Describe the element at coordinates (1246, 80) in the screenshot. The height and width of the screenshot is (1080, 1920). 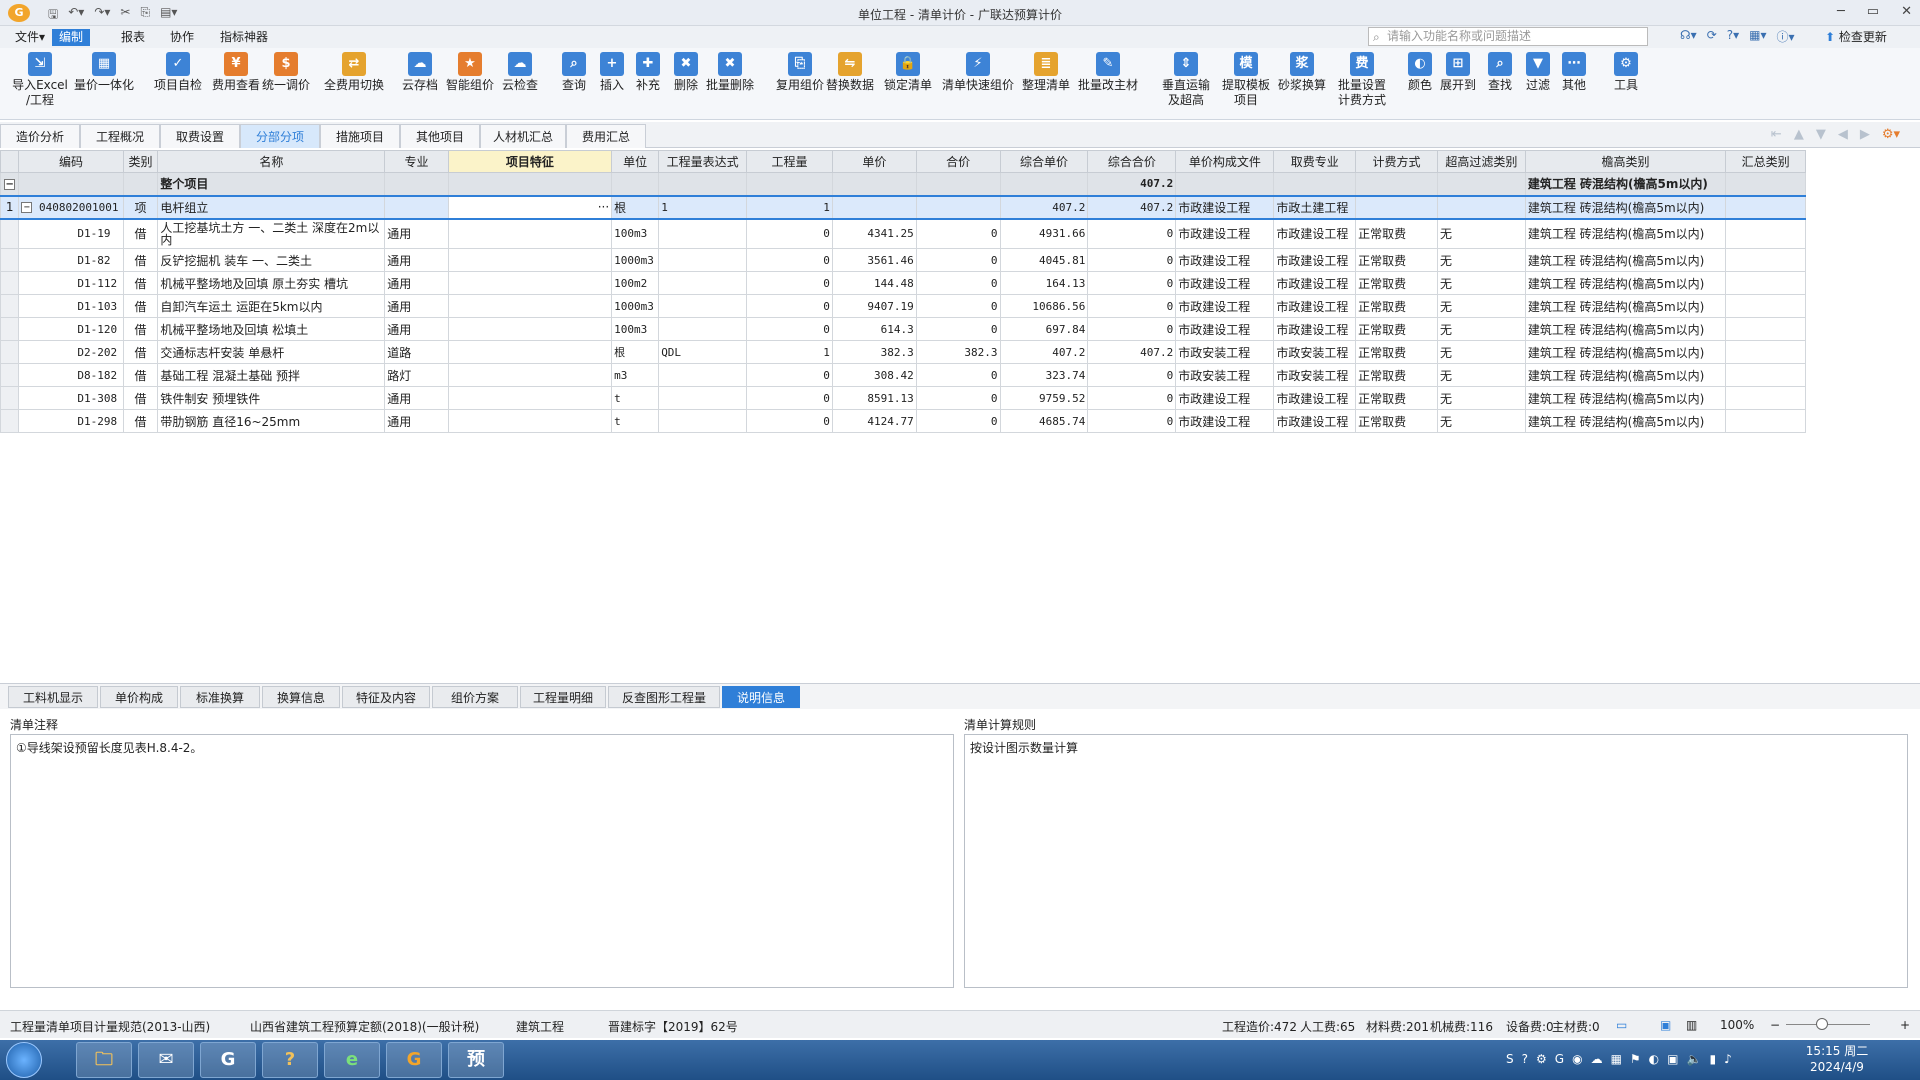
I see `ribbon-button-extract-template: 模提取模板 项目` at that location.